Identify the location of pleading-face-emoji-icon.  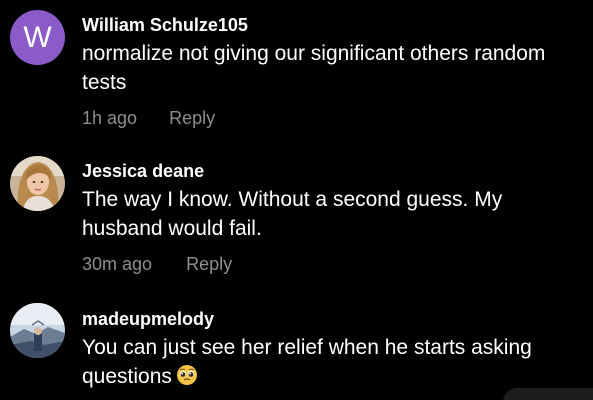
(186, 375).